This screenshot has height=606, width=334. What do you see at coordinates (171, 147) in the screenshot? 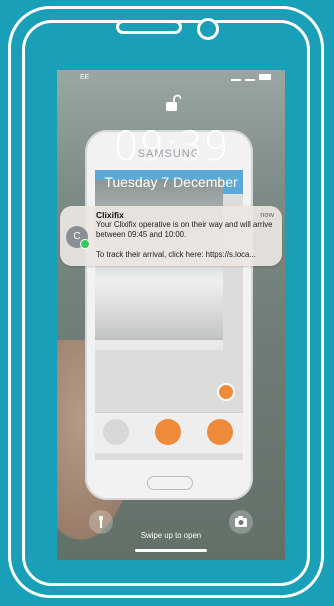
I see `lock-time: 09:39` at bounding box center [171, 147].